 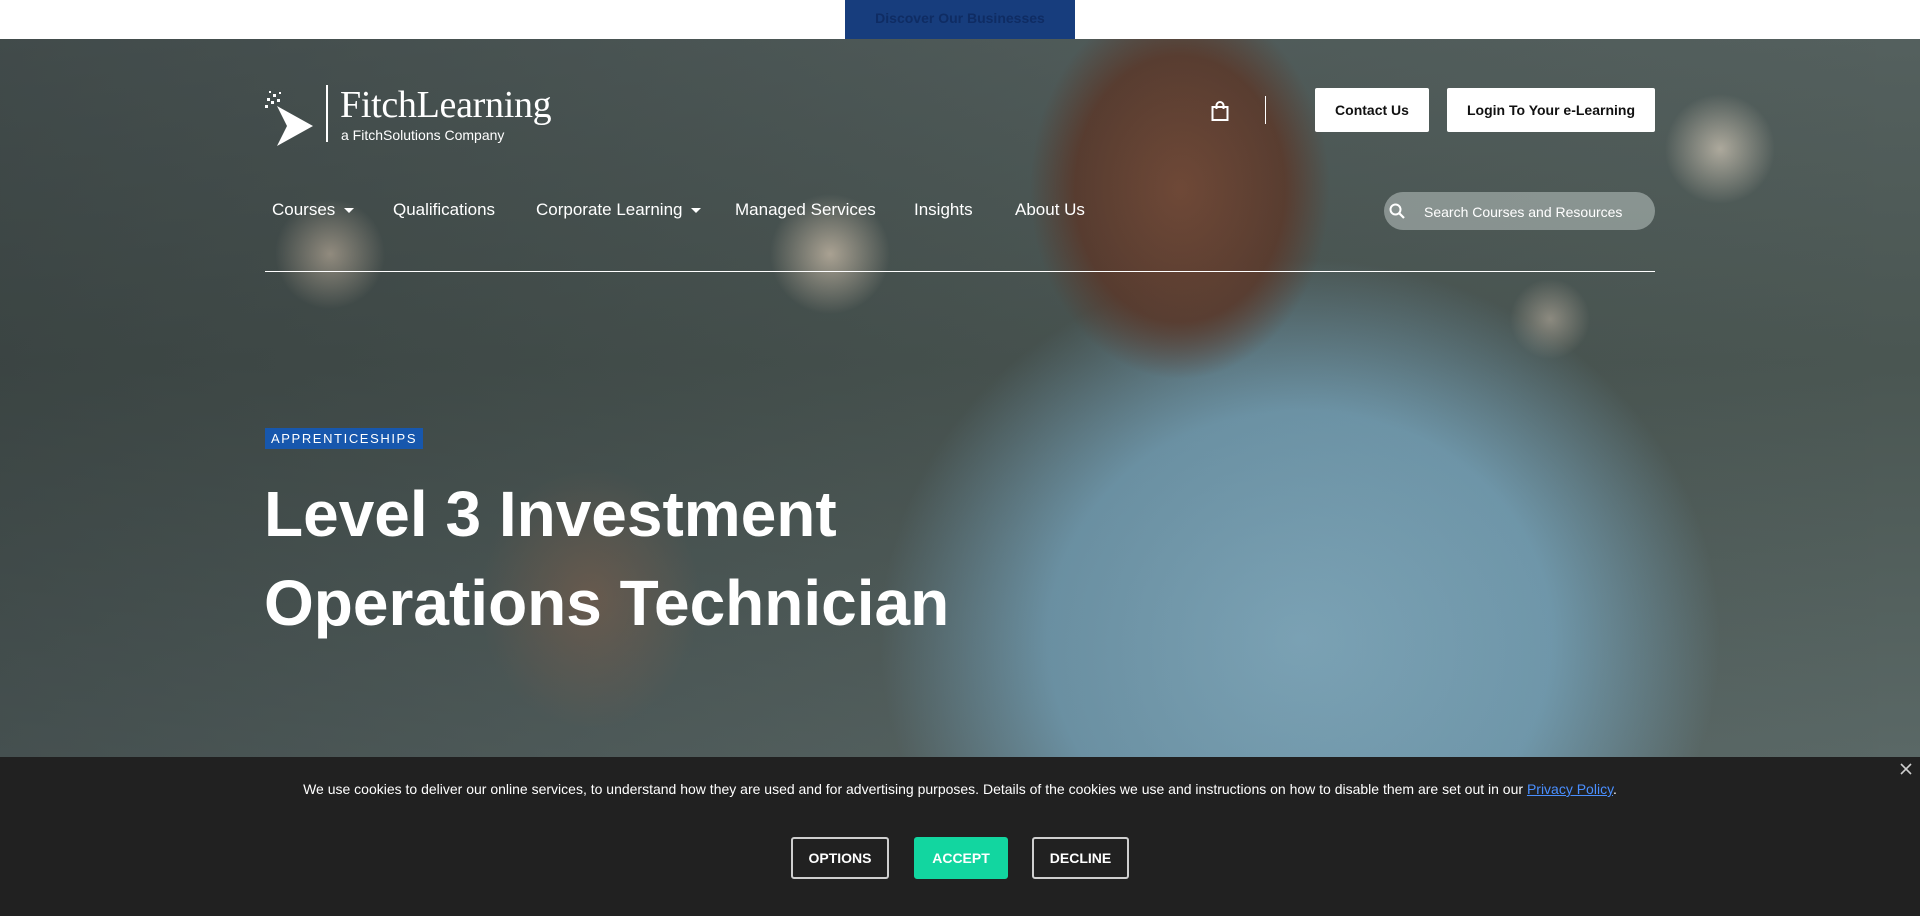 I want to click on nav-item-label: About Us, so click(x=1050, y=209).